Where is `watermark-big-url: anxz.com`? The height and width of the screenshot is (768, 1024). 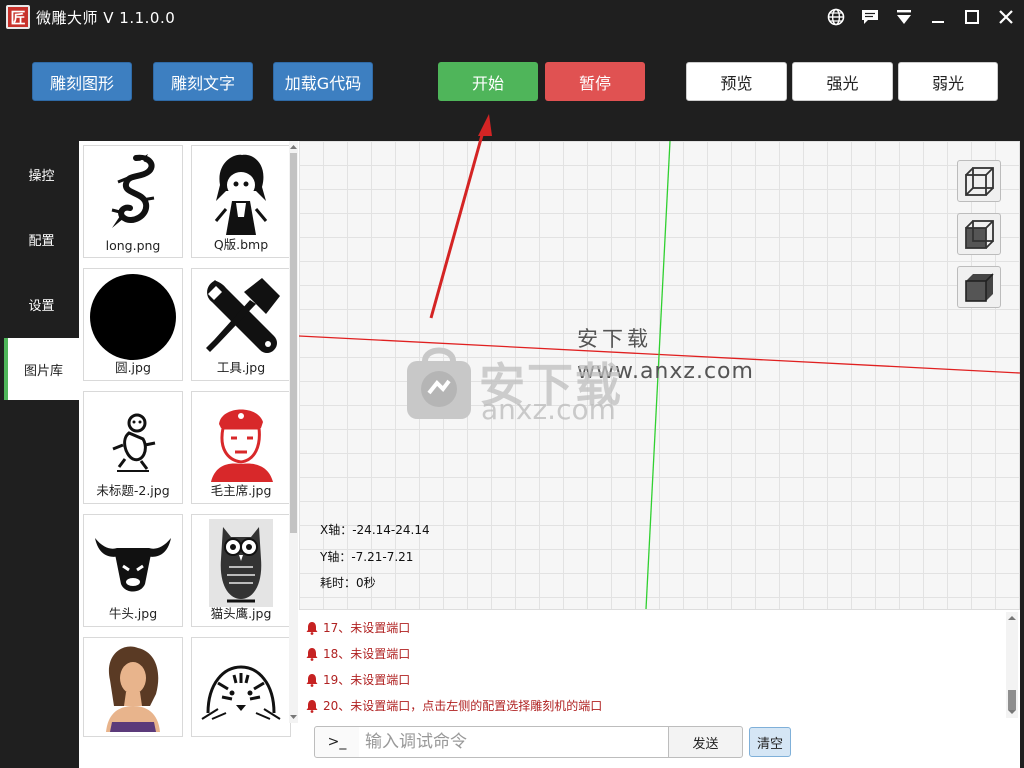
watermark-big-url: anxz.com is located at coordinates (548, 409).